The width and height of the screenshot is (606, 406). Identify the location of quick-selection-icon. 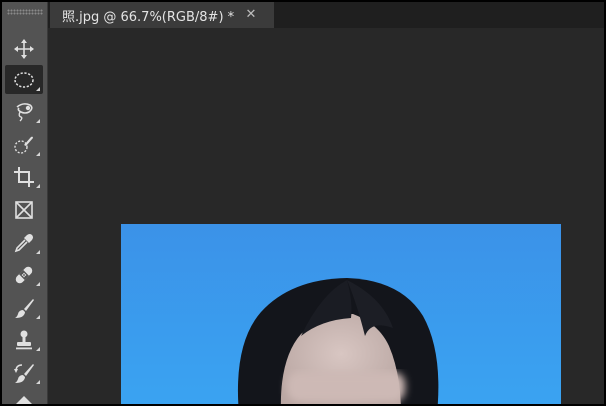
(23, 145).